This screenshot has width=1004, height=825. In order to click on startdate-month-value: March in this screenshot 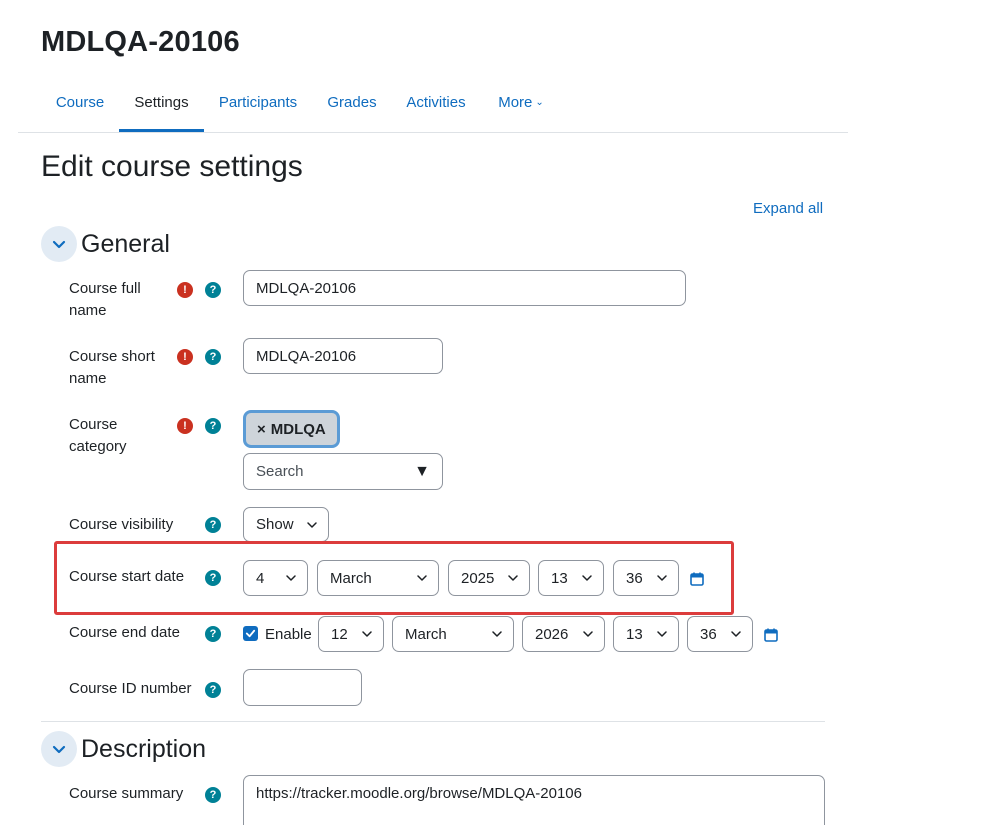, I will do `click(351, 578)`.